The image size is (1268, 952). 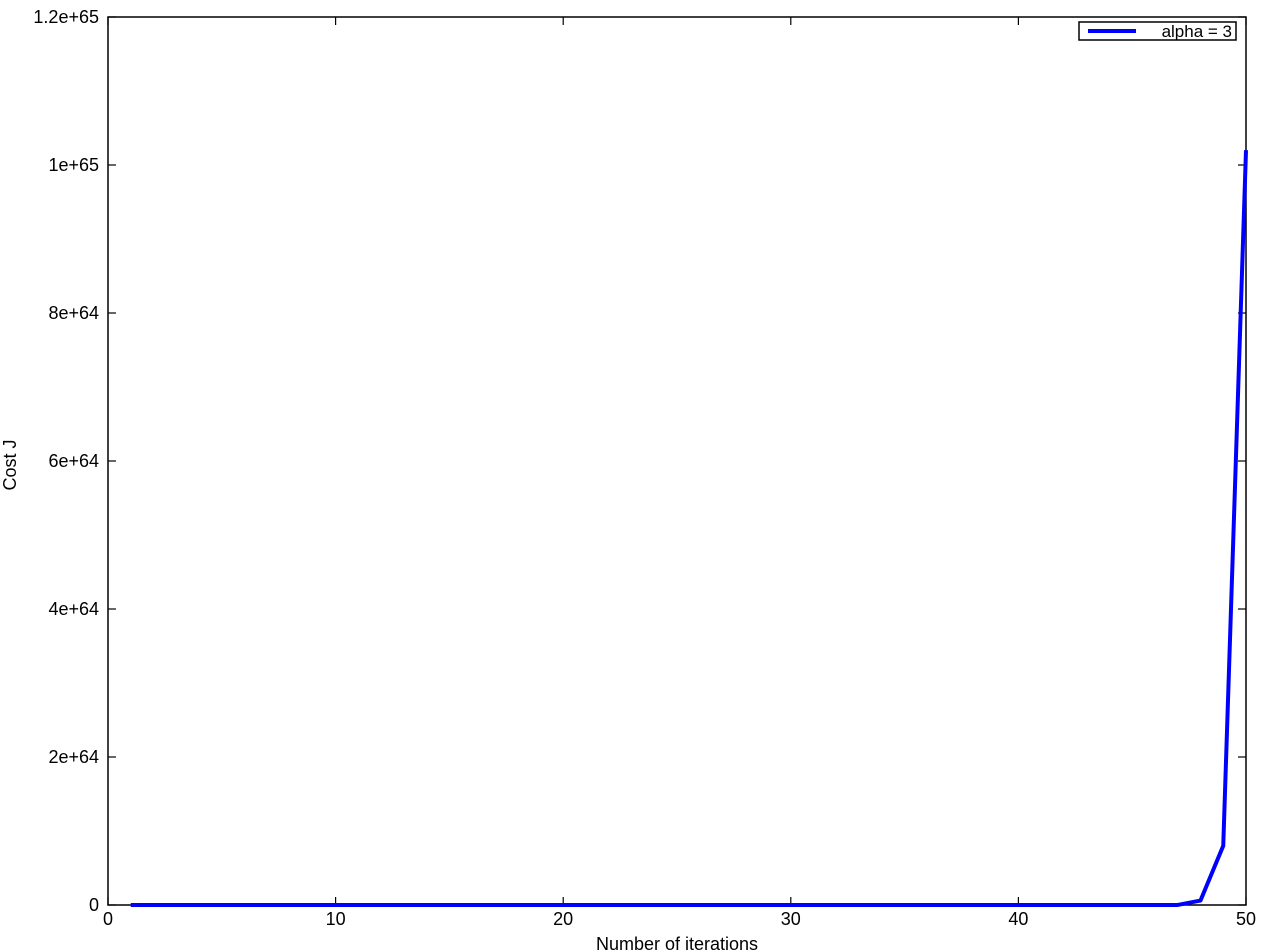 What do you see at coordinates (563, 919) in the screenshot?
I see `x-tick-label: 20` at bounding box center [563, 919].